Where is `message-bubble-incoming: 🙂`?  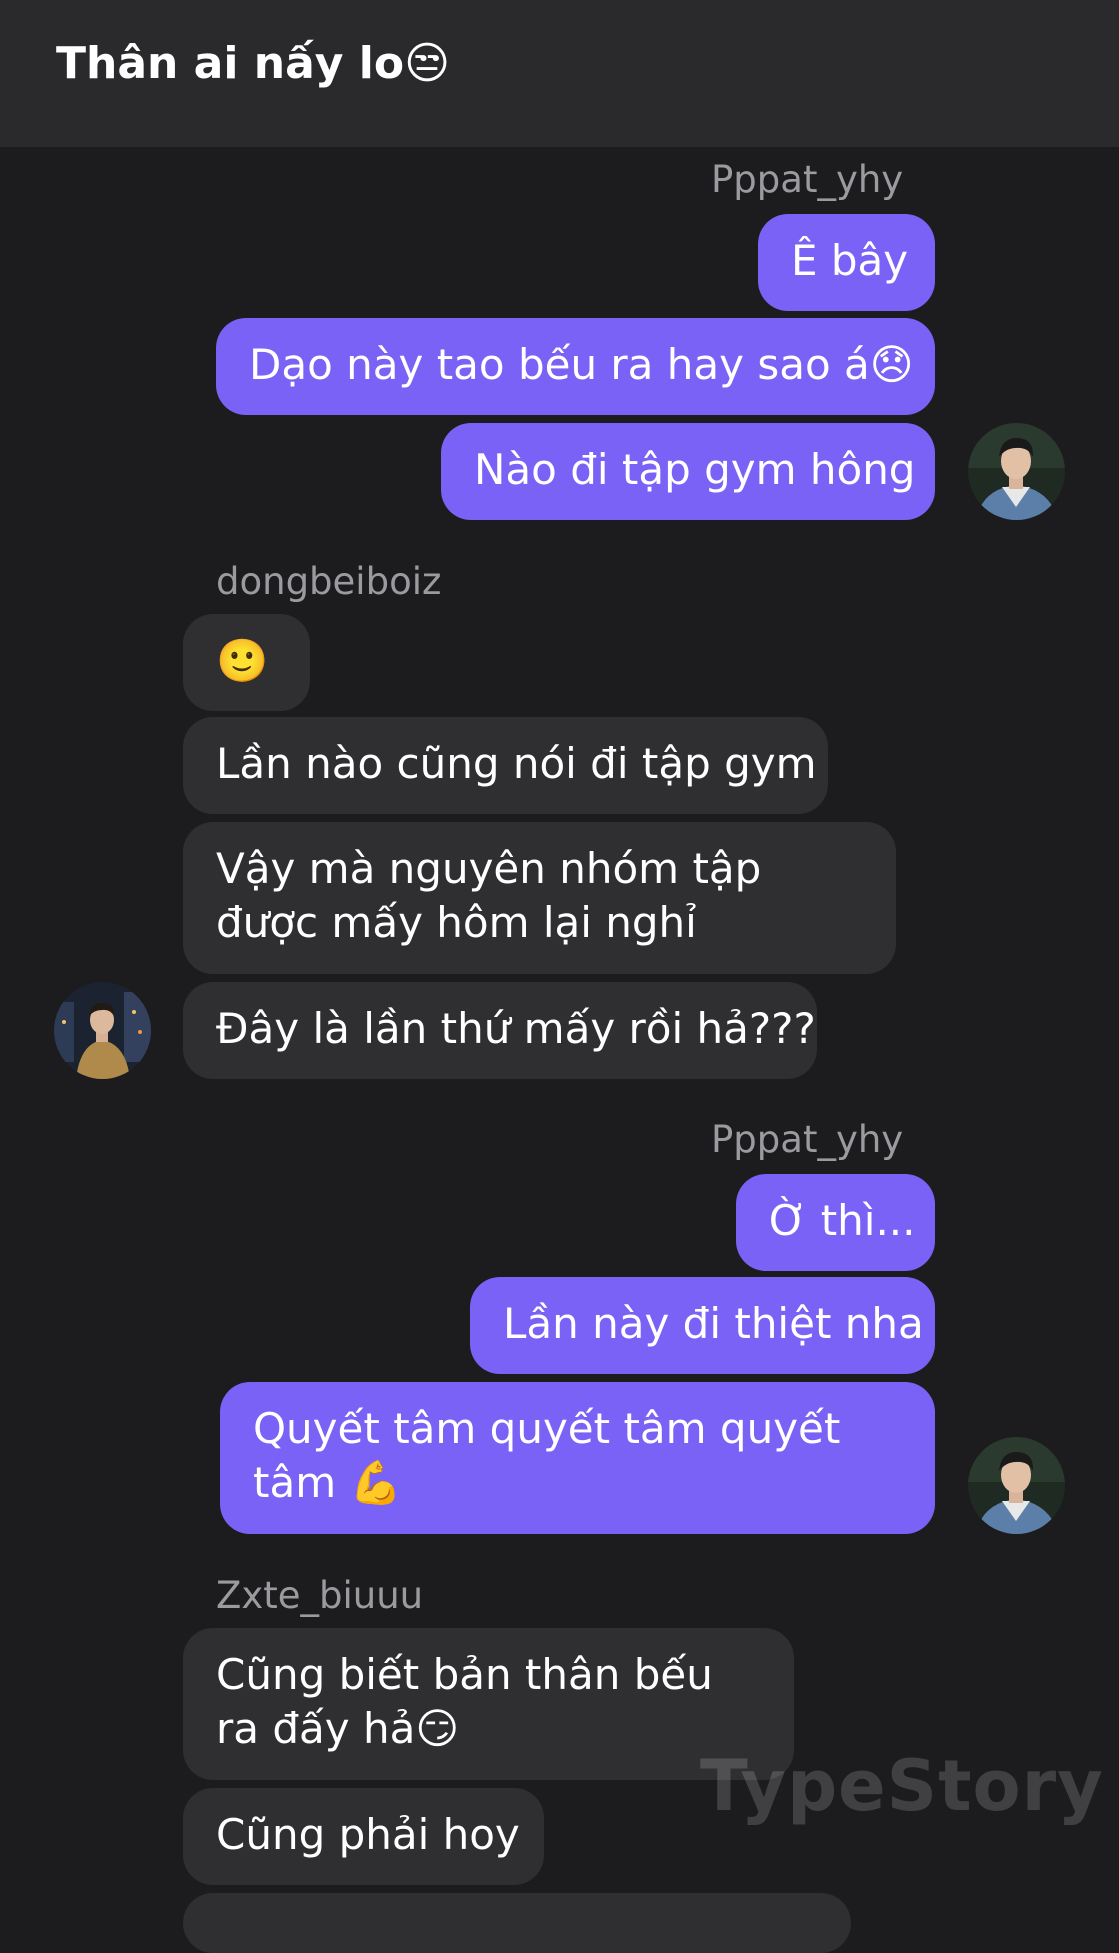 message-bubble-incoming: 🙂 is located at coordinates (246, 662).